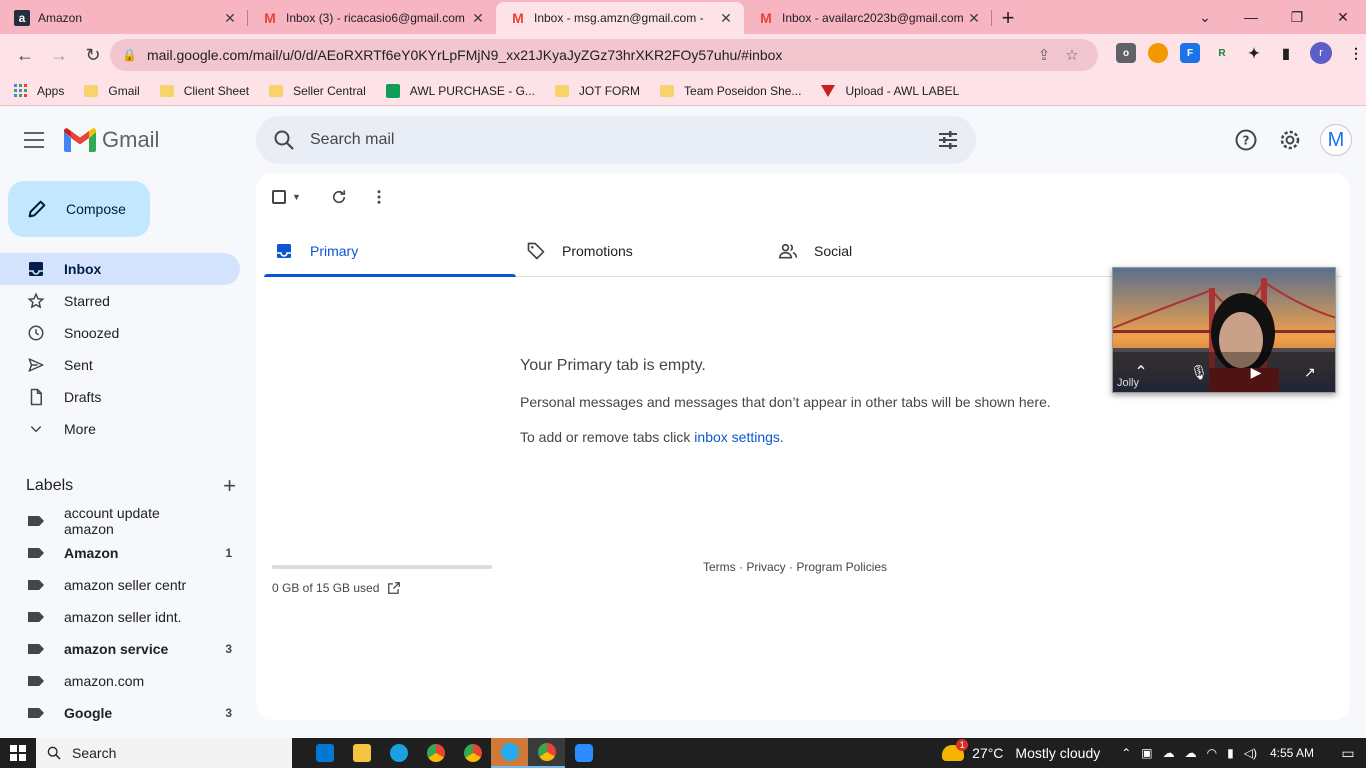  Describe the element at coordinates (1348, 753) in the screenshot. I see `notification-icon: ▭` at that location.